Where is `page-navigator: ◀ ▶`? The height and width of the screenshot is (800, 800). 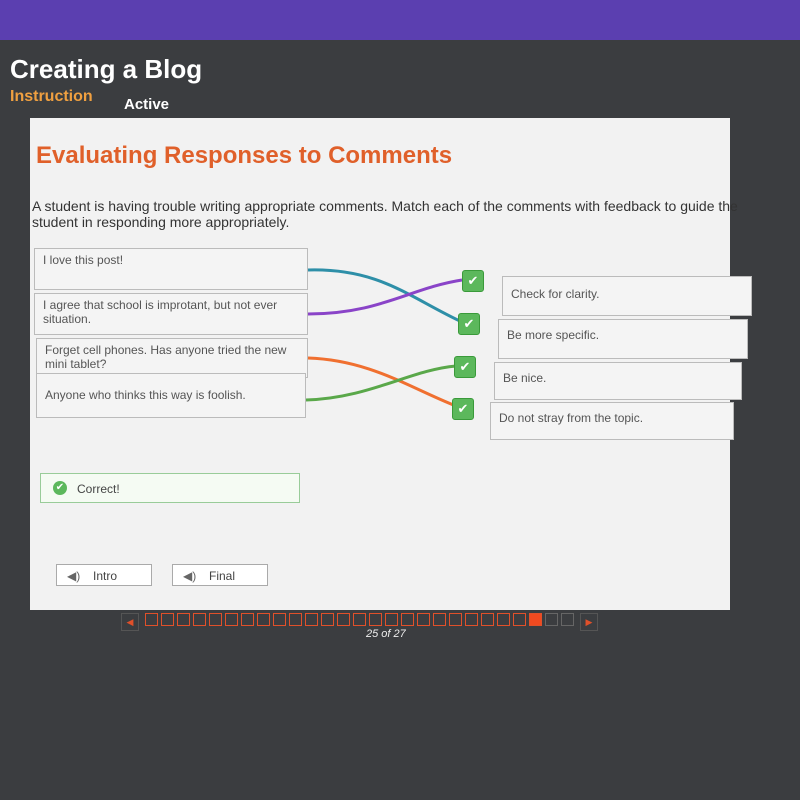 page-navigator: ◀ ▶ is located at coordinates (359, 622).